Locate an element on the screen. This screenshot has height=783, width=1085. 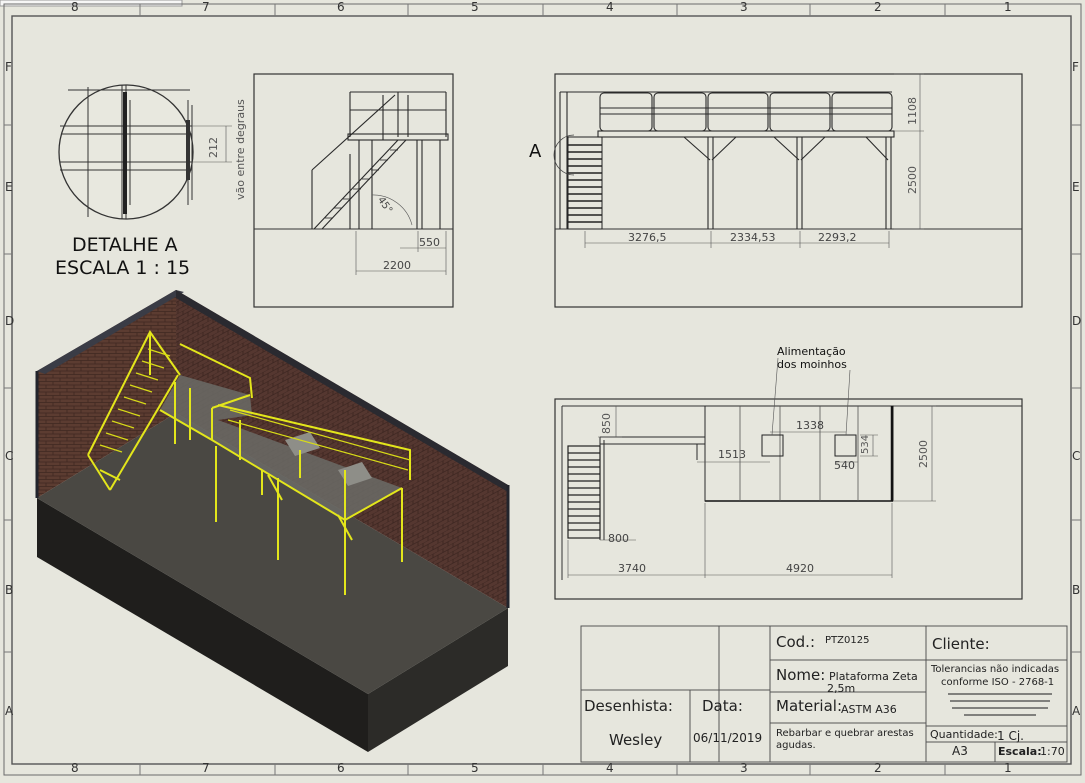
top-dim-1338: 1338 is located at coordinates (810, 425).